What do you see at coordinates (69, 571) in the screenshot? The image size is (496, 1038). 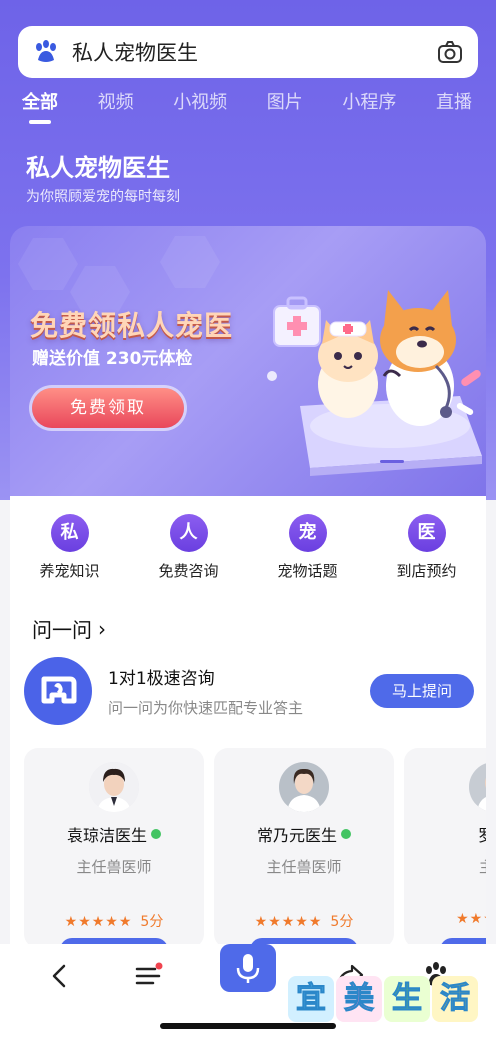 I see `quick-link-label: 养宠知识` at bounding box center [69, 571].